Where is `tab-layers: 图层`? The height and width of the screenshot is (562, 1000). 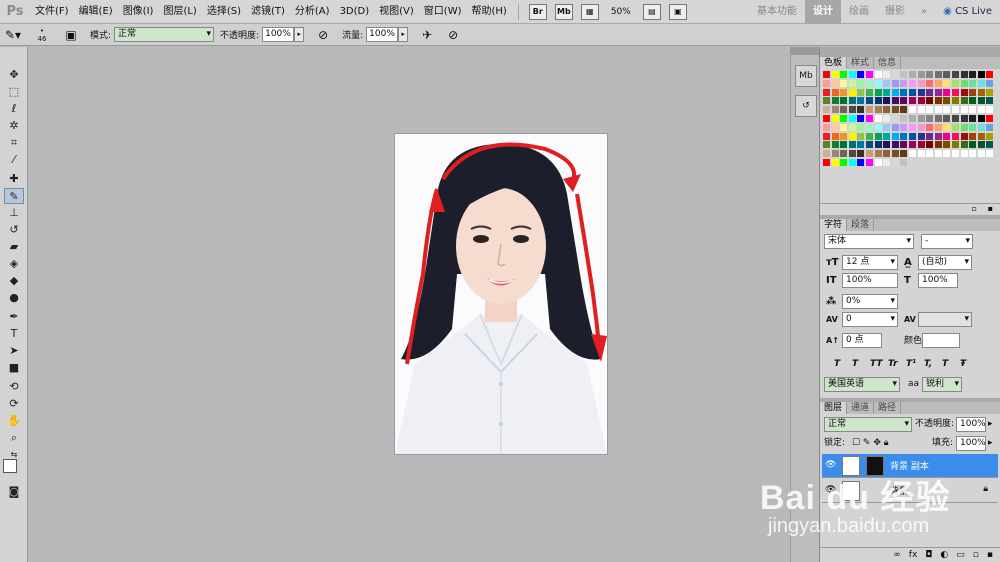
tab-layers: 图层 is located at coordinates (834, 408).